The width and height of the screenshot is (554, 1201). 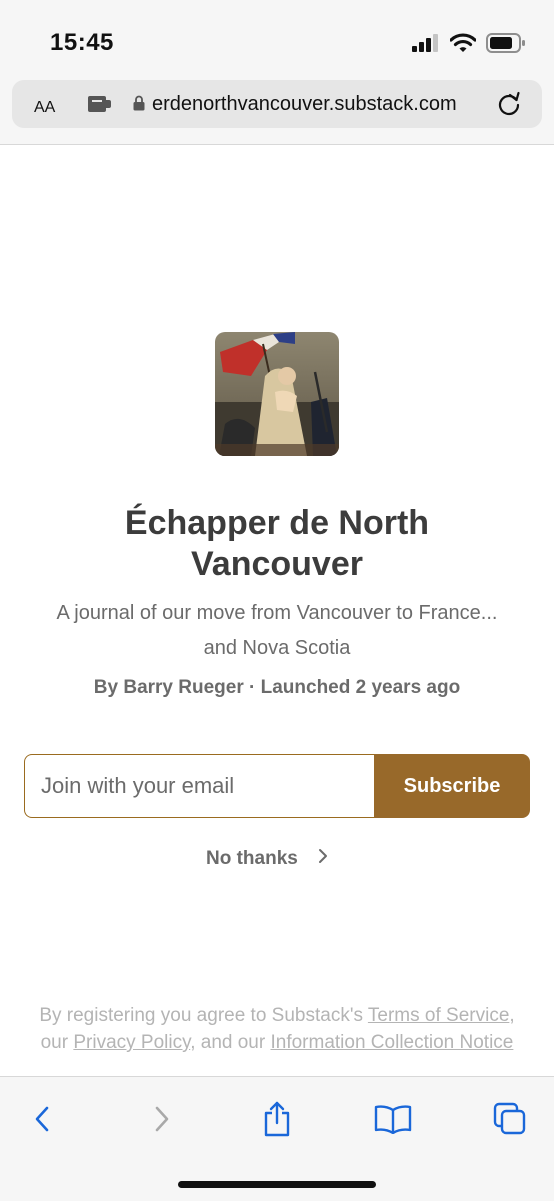 I want to click on chevron-right-icon, so click(x=323, y=859).